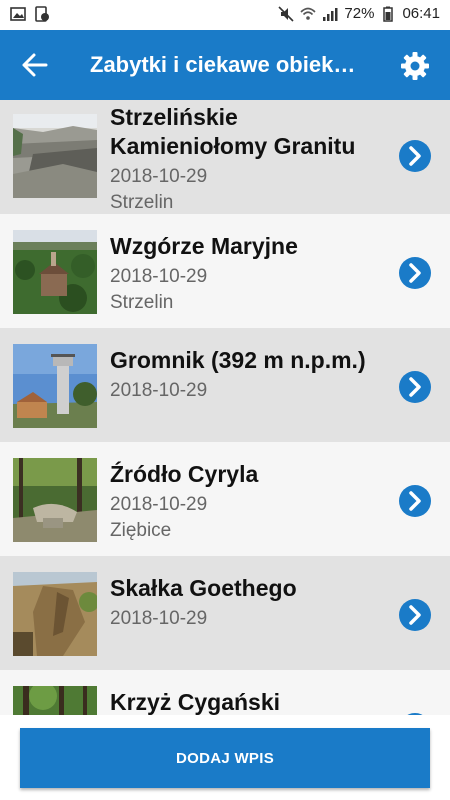 The height and width of the screenshot is (800, 450). What do you see at coordinates (286, 13) in the screenshot?
I see `mute-icon` at bounding box center [286, 13].